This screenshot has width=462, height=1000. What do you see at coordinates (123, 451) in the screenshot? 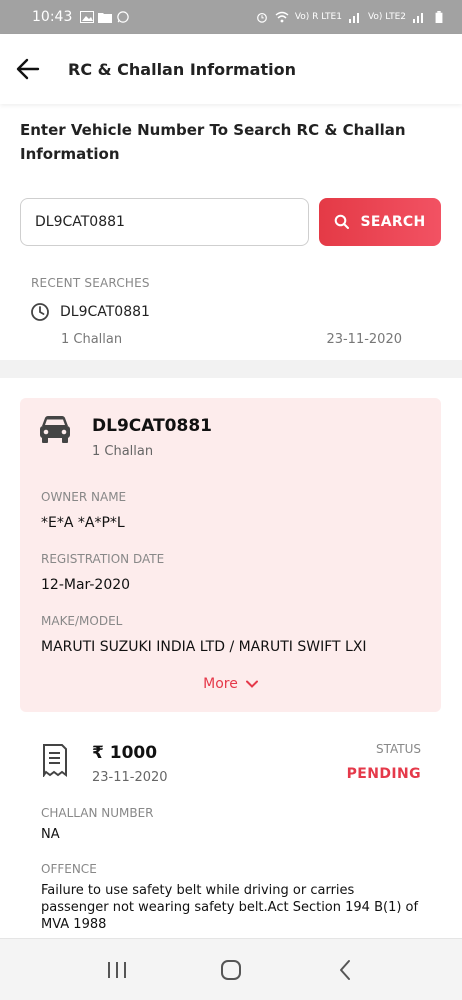
I see `rc-challan-count: 1 Challan` at bounding box center [123, 451].